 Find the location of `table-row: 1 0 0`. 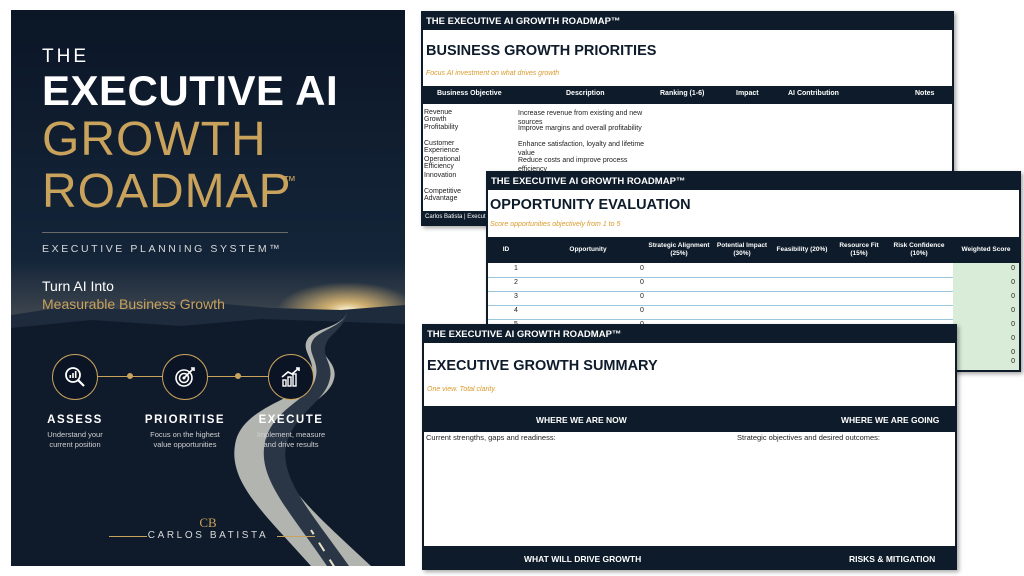

table-row: 1 0 0 is located at coordinates (753, 270).